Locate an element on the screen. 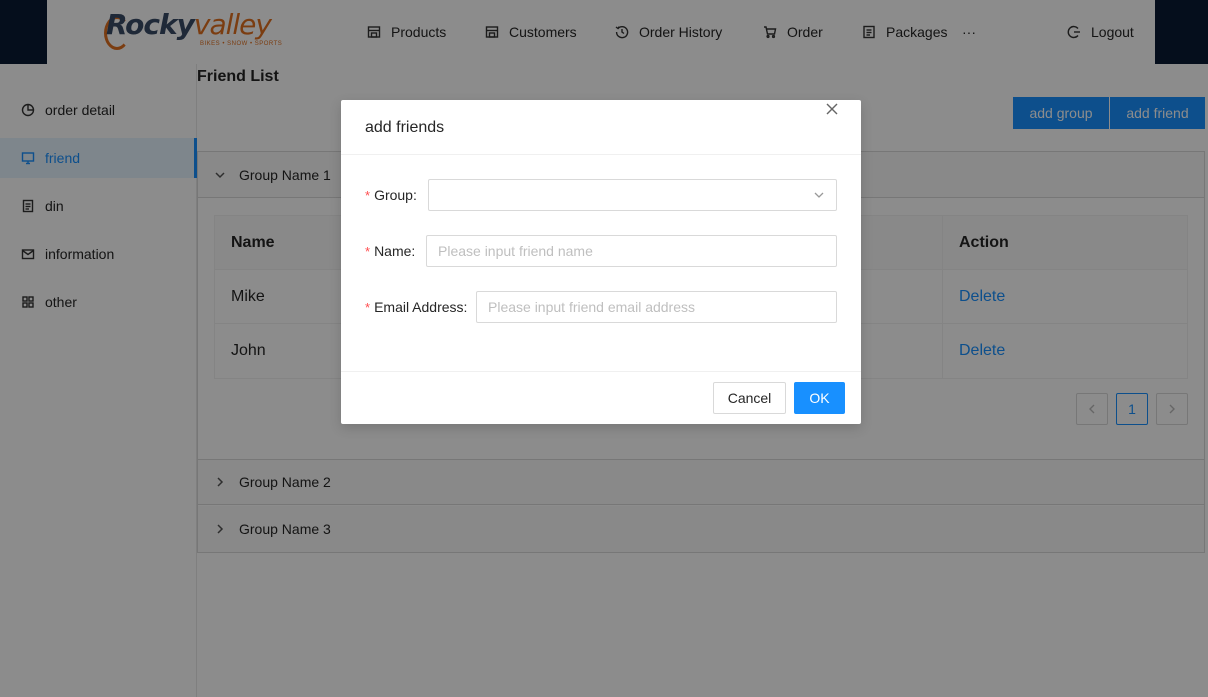 The width and height of the screenshot is (1208, 697). group-select is located at coordinates (632, 195).